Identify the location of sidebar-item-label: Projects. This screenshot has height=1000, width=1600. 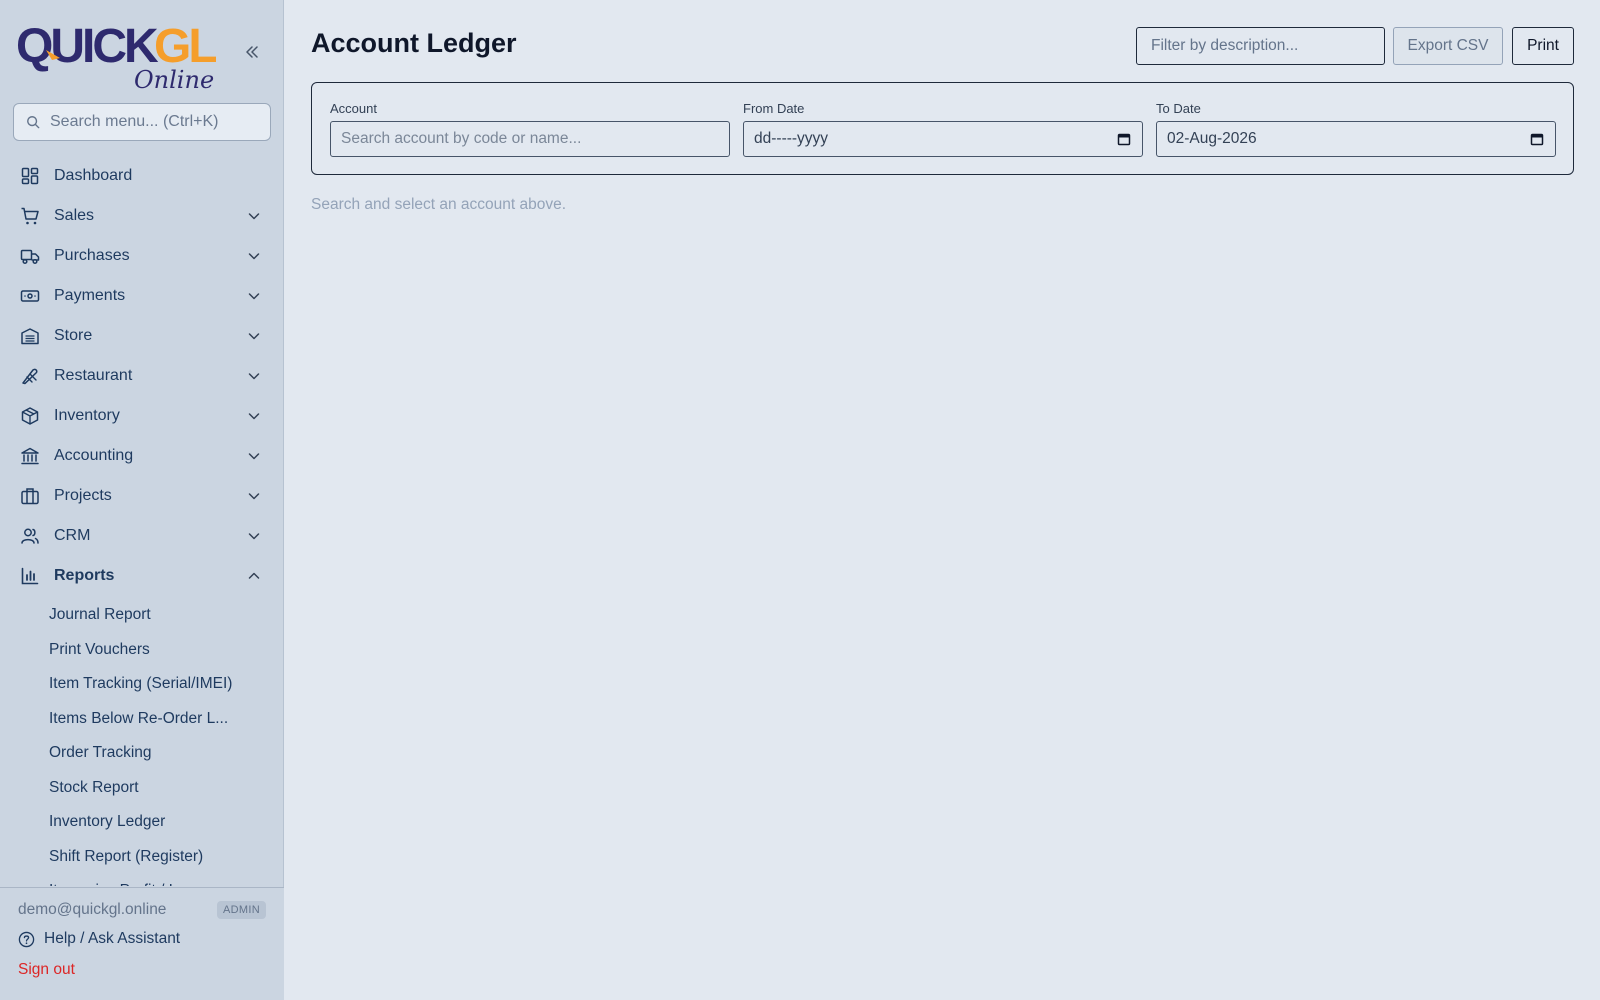
(83, 495).